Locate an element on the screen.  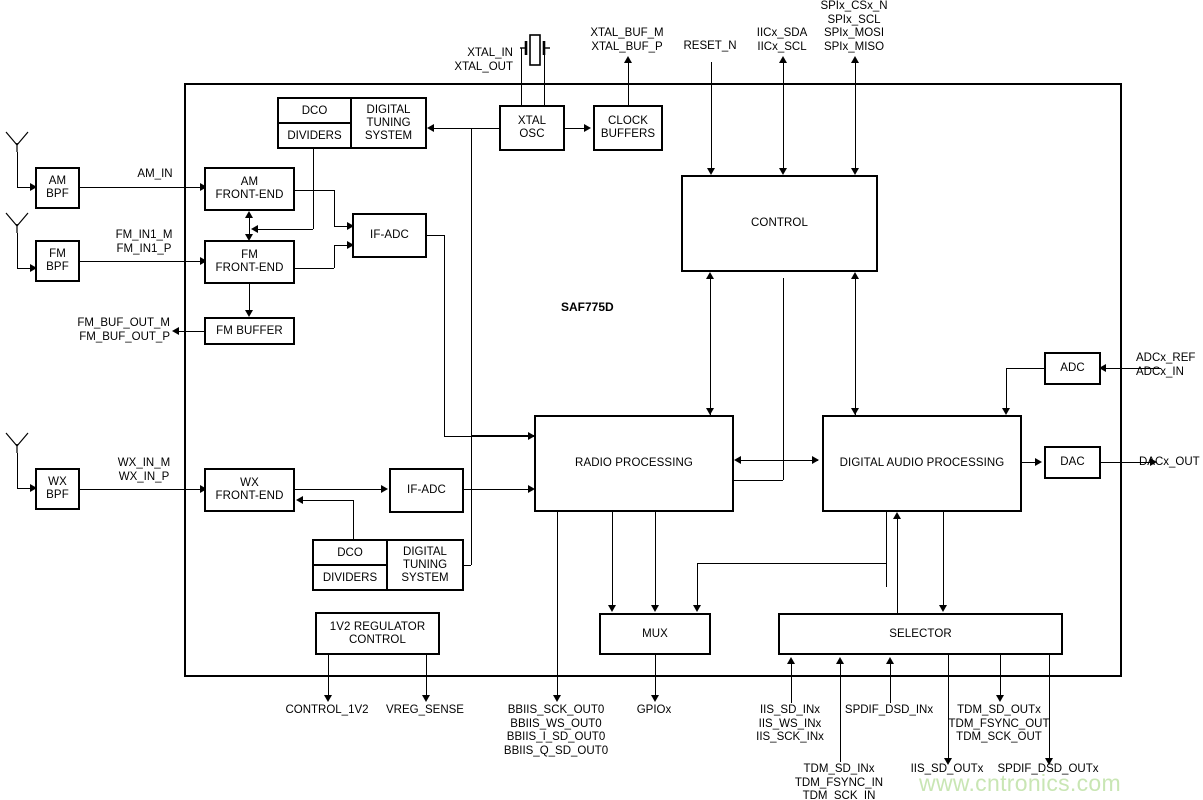
arrow-am-front-end-link-up is located at coordinates (249, 214).